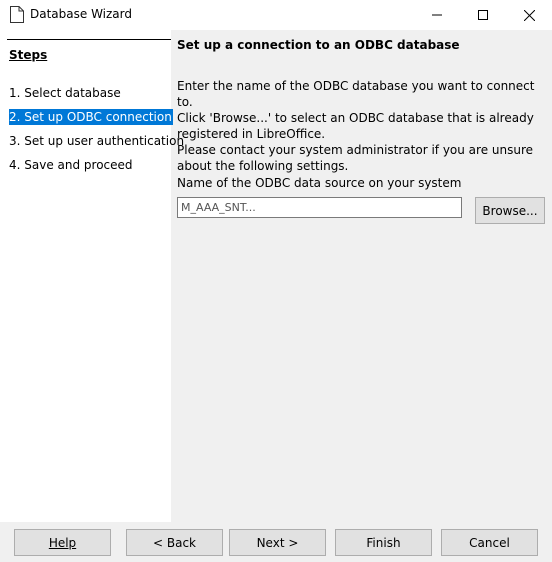 This screenshot has height=562, width=552. Describe the element at coordinates (96, 141) in the screenshot. I see `step-set-up-user-authentication: 3. Set up user authentication` at that location.